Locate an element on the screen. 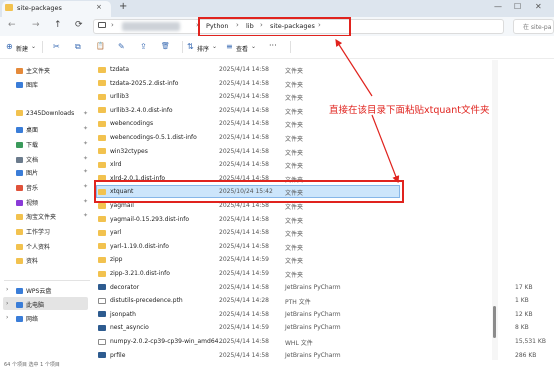  more-options-button: ··· is located at coordinates (273, 45).